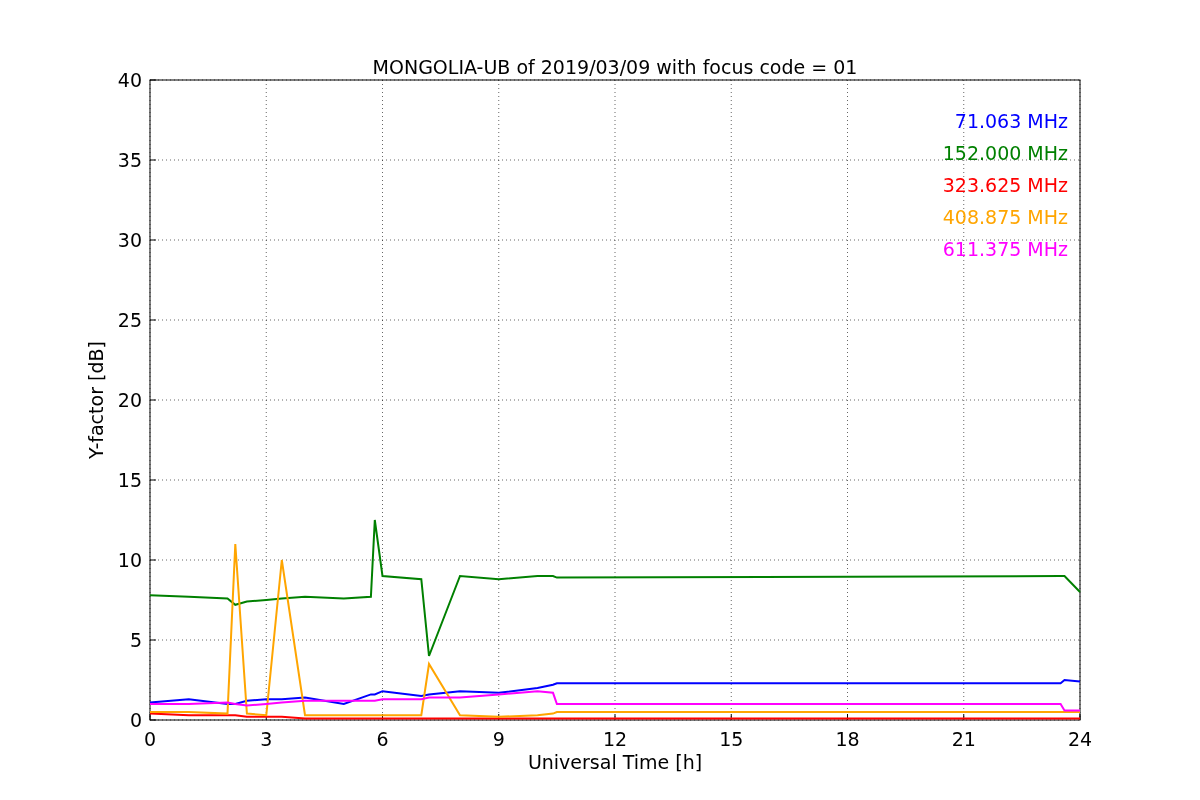 This screenshot has height=800, width=1200. Describe the element at coordinates (129, 240) in the screenshot. I see `y-tick-label: 30` at that location.